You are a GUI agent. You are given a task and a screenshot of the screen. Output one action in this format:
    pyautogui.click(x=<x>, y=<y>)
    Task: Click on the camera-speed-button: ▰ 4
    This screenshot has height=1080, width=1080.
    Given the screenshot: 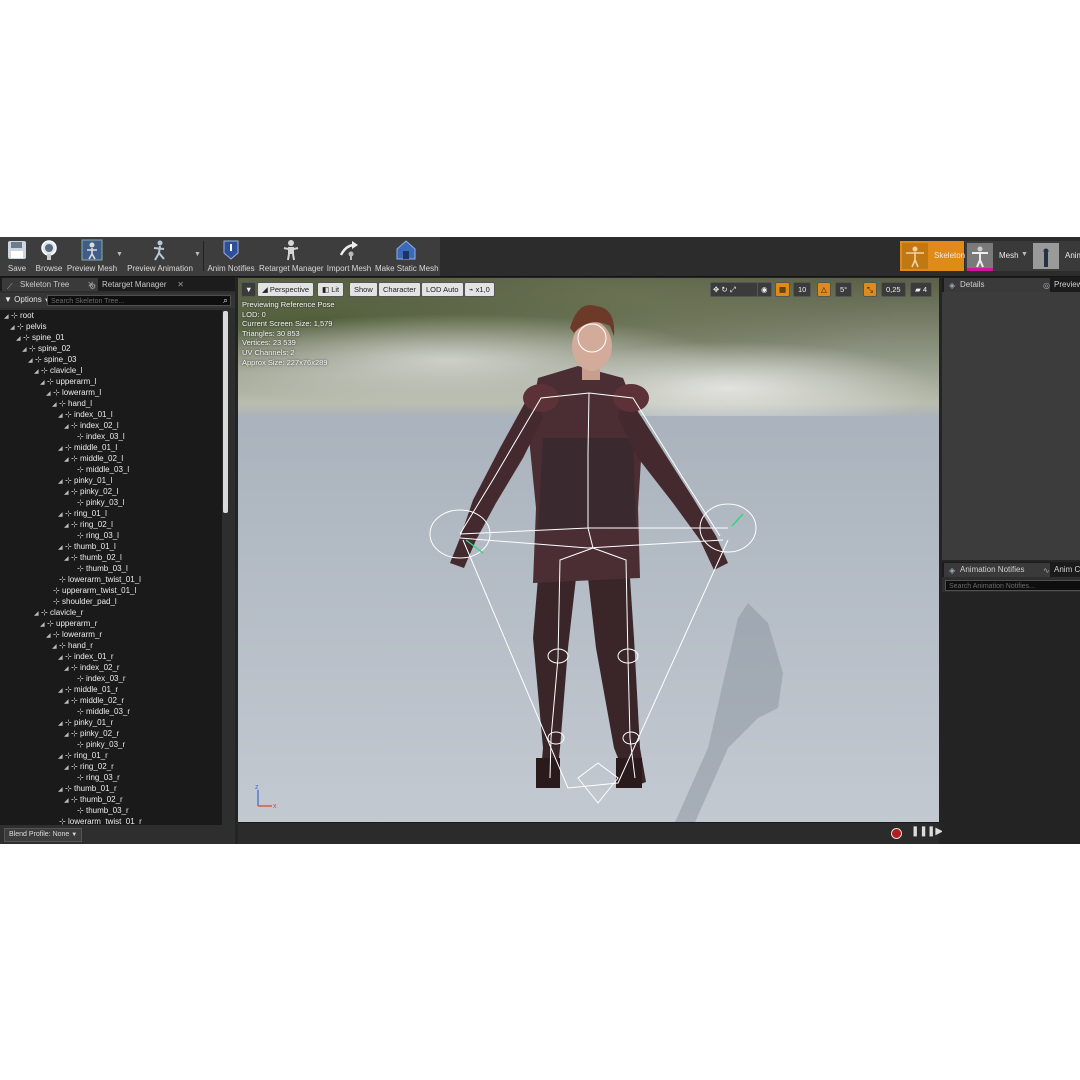 What is the action you would take?
    pyautogui.click(x=921, y=289)
    